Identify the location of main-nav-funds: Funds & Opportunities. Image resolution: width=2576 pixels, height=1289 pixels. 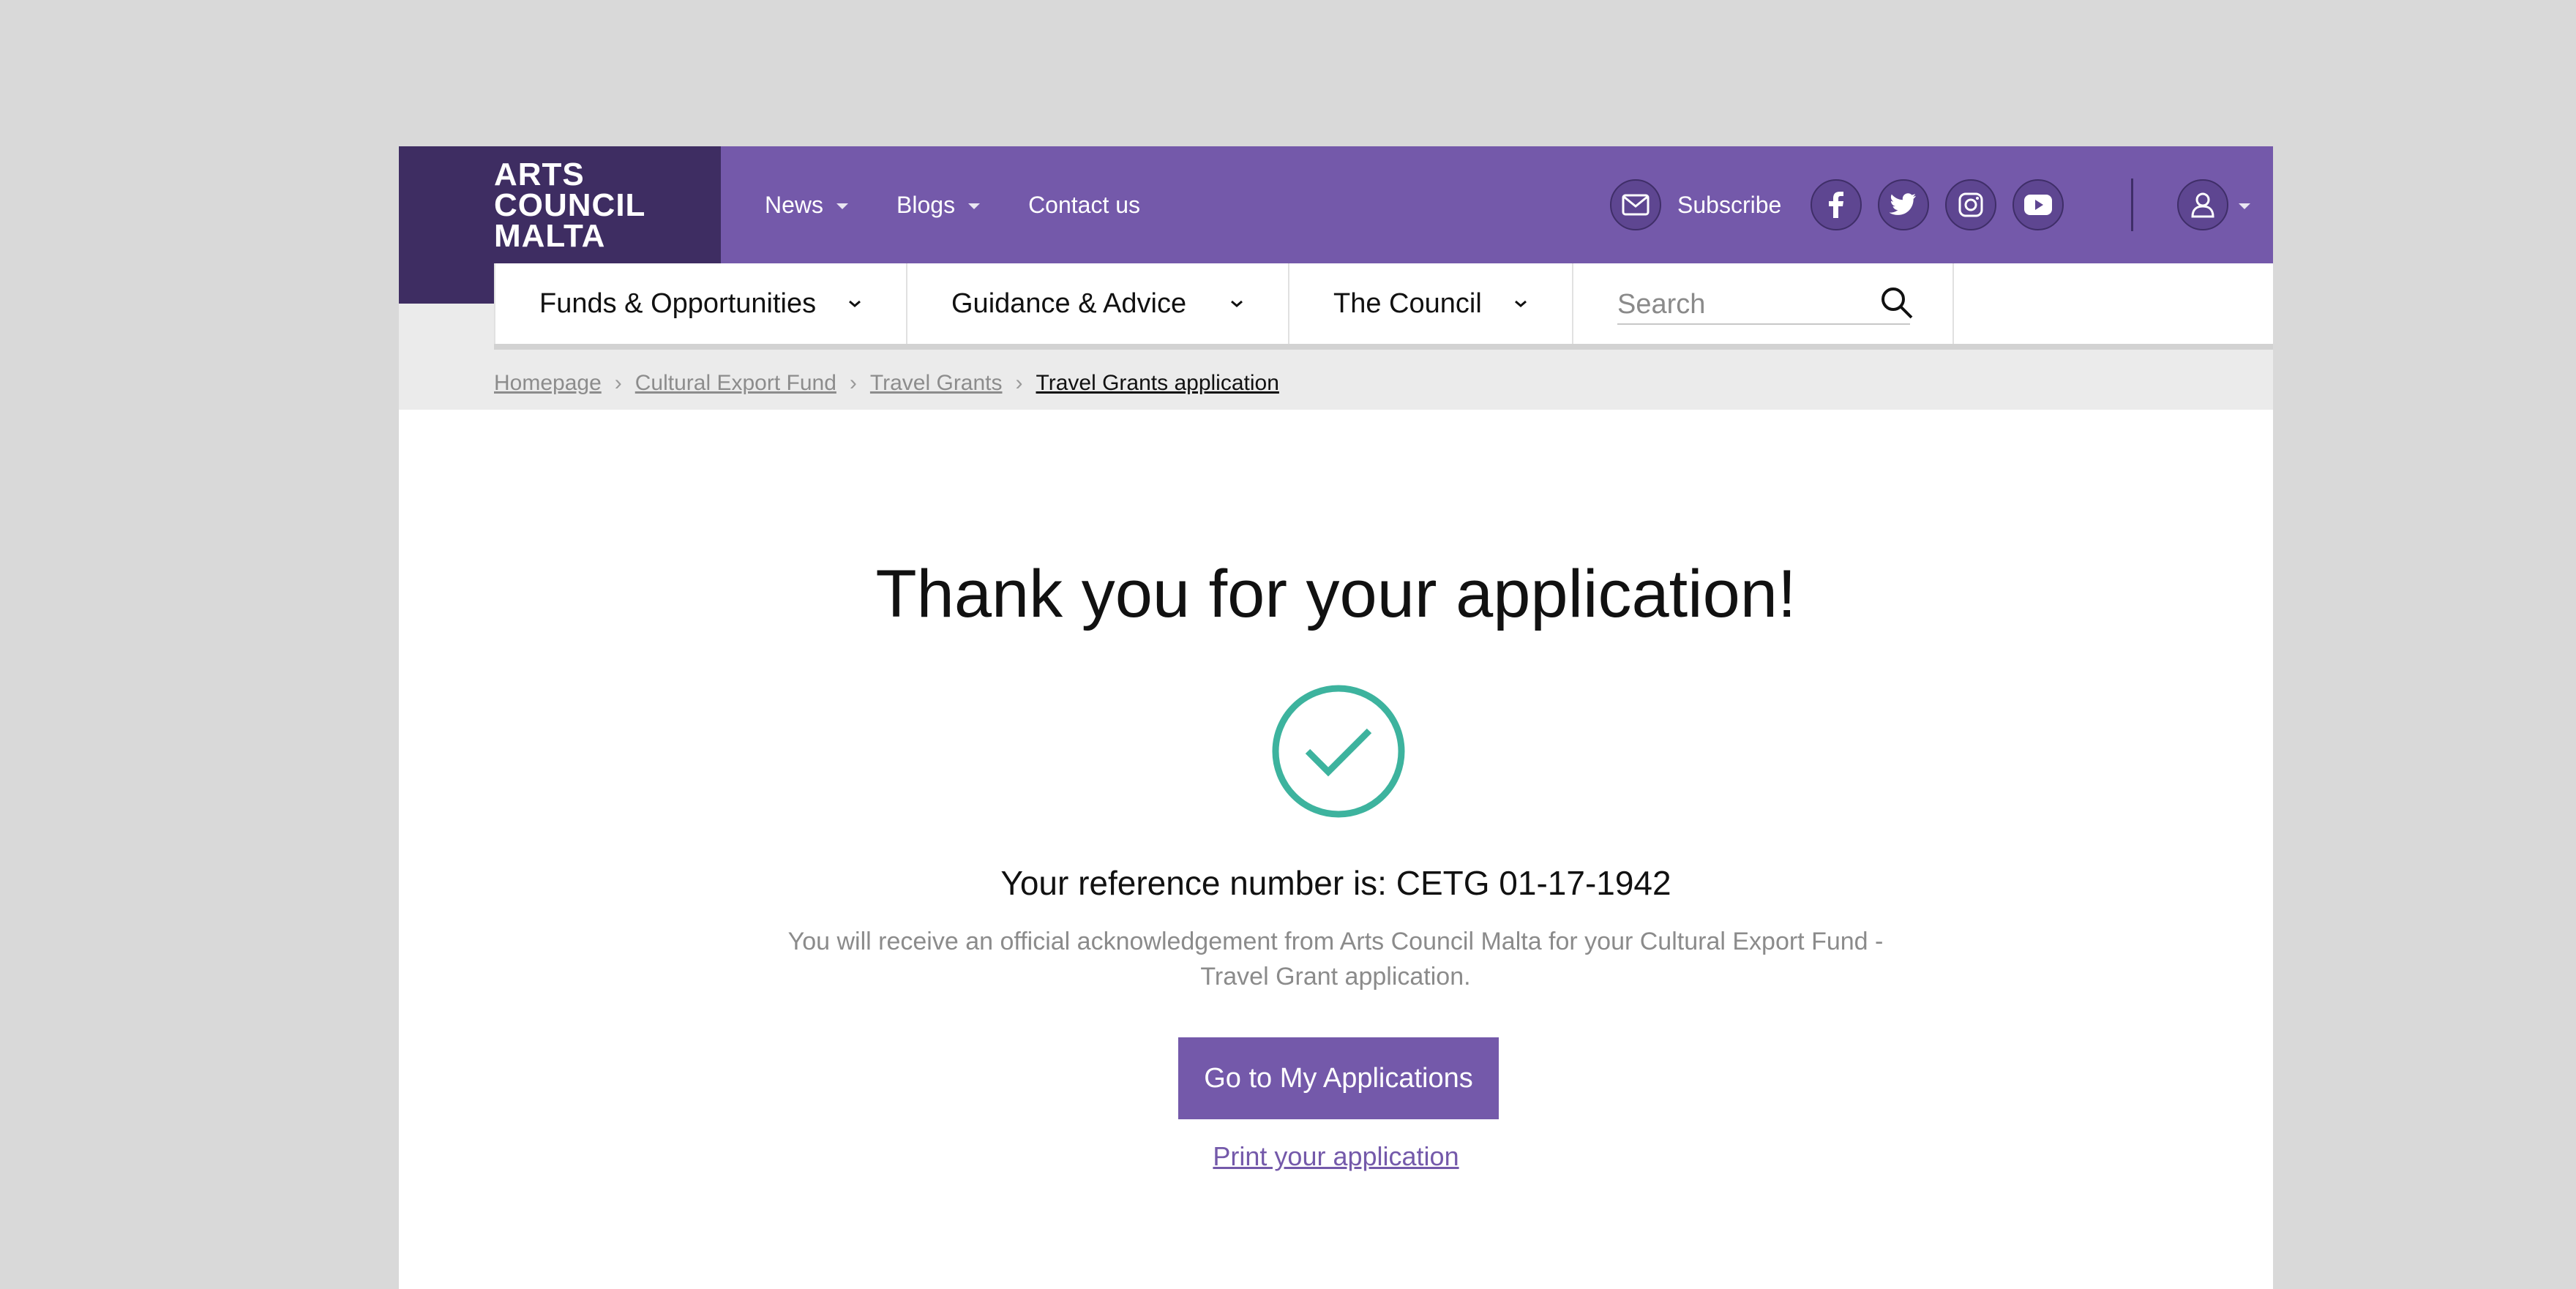
(700, 303).